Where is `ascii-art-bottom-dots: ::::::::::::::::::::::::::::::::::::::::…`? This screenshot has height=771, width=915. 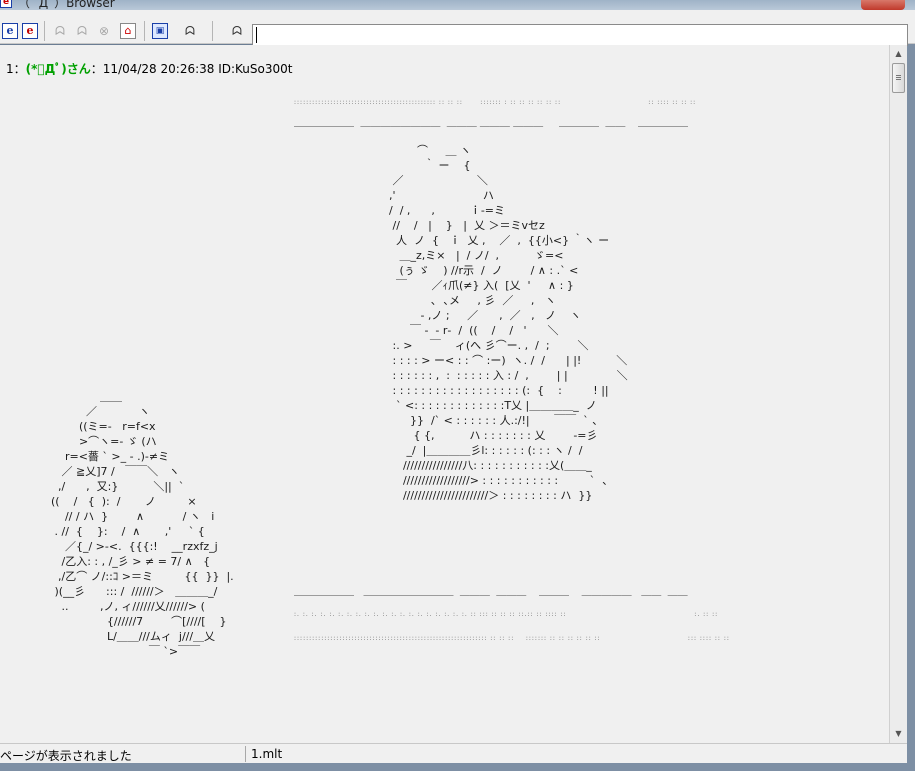 ascii-art-bottom-dots: ::::::::::::::::::::::::::::::::::::::::… is located at coordinates (512, 638).